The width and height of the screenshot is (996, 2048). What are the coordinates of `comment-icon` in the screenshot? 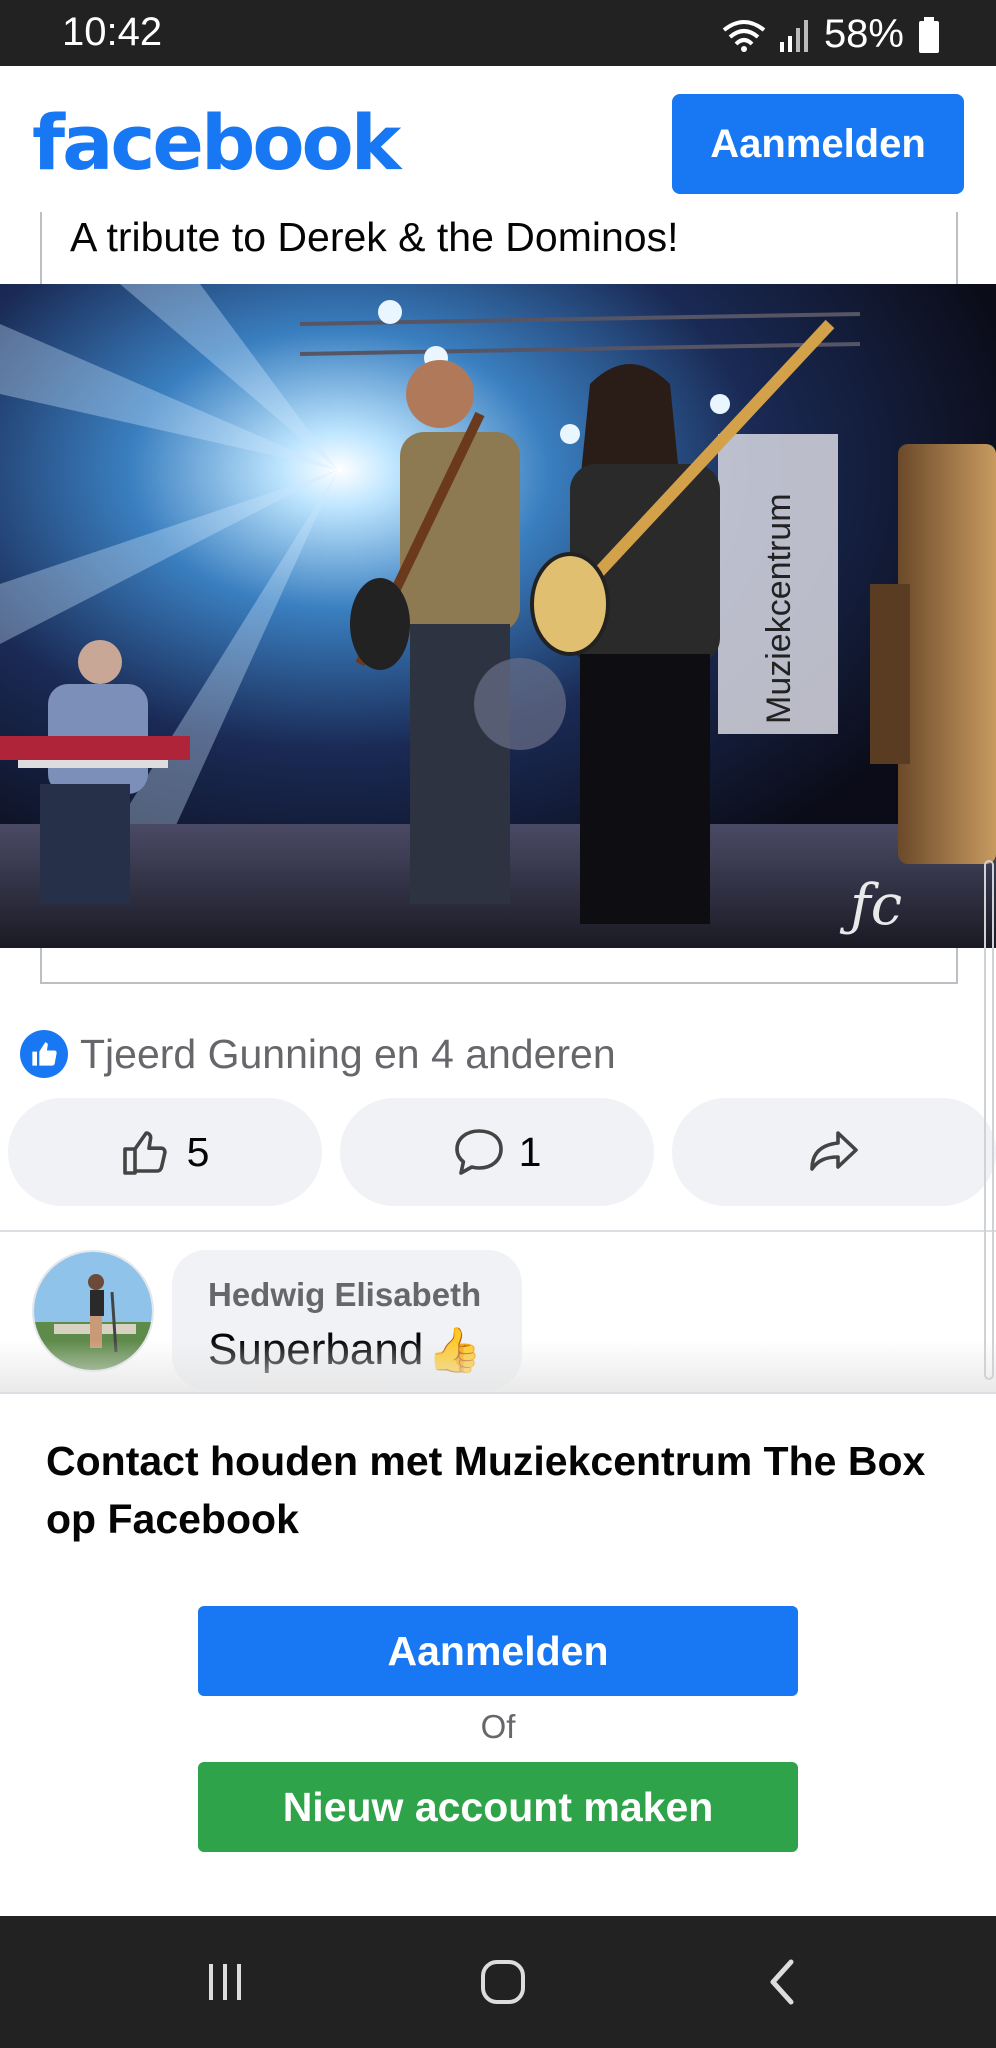 It's located at (478, 1152).